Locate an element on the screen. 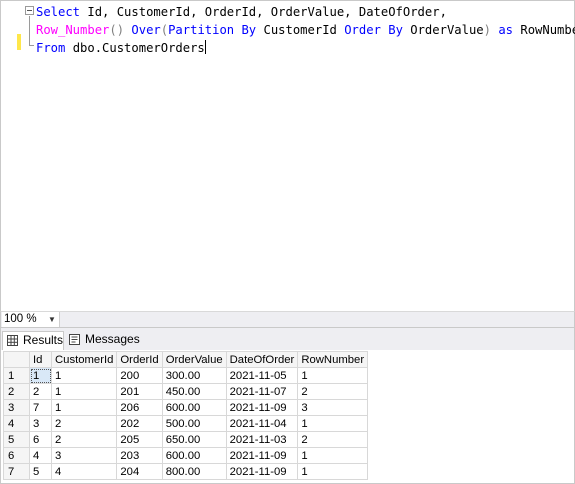 This screenshot has width=575, height=484. cell-dateoforder: 2021-11-04 is located at coordinates (262, 423).